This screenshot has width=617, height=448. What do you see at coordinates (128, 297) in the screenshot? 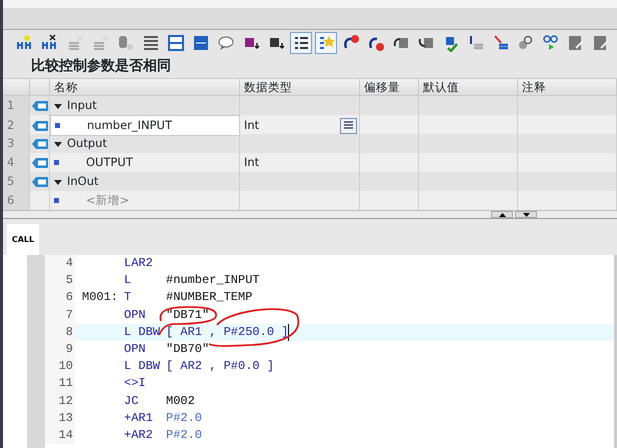
I see `instruction: T` at bounding box center [128, 297].